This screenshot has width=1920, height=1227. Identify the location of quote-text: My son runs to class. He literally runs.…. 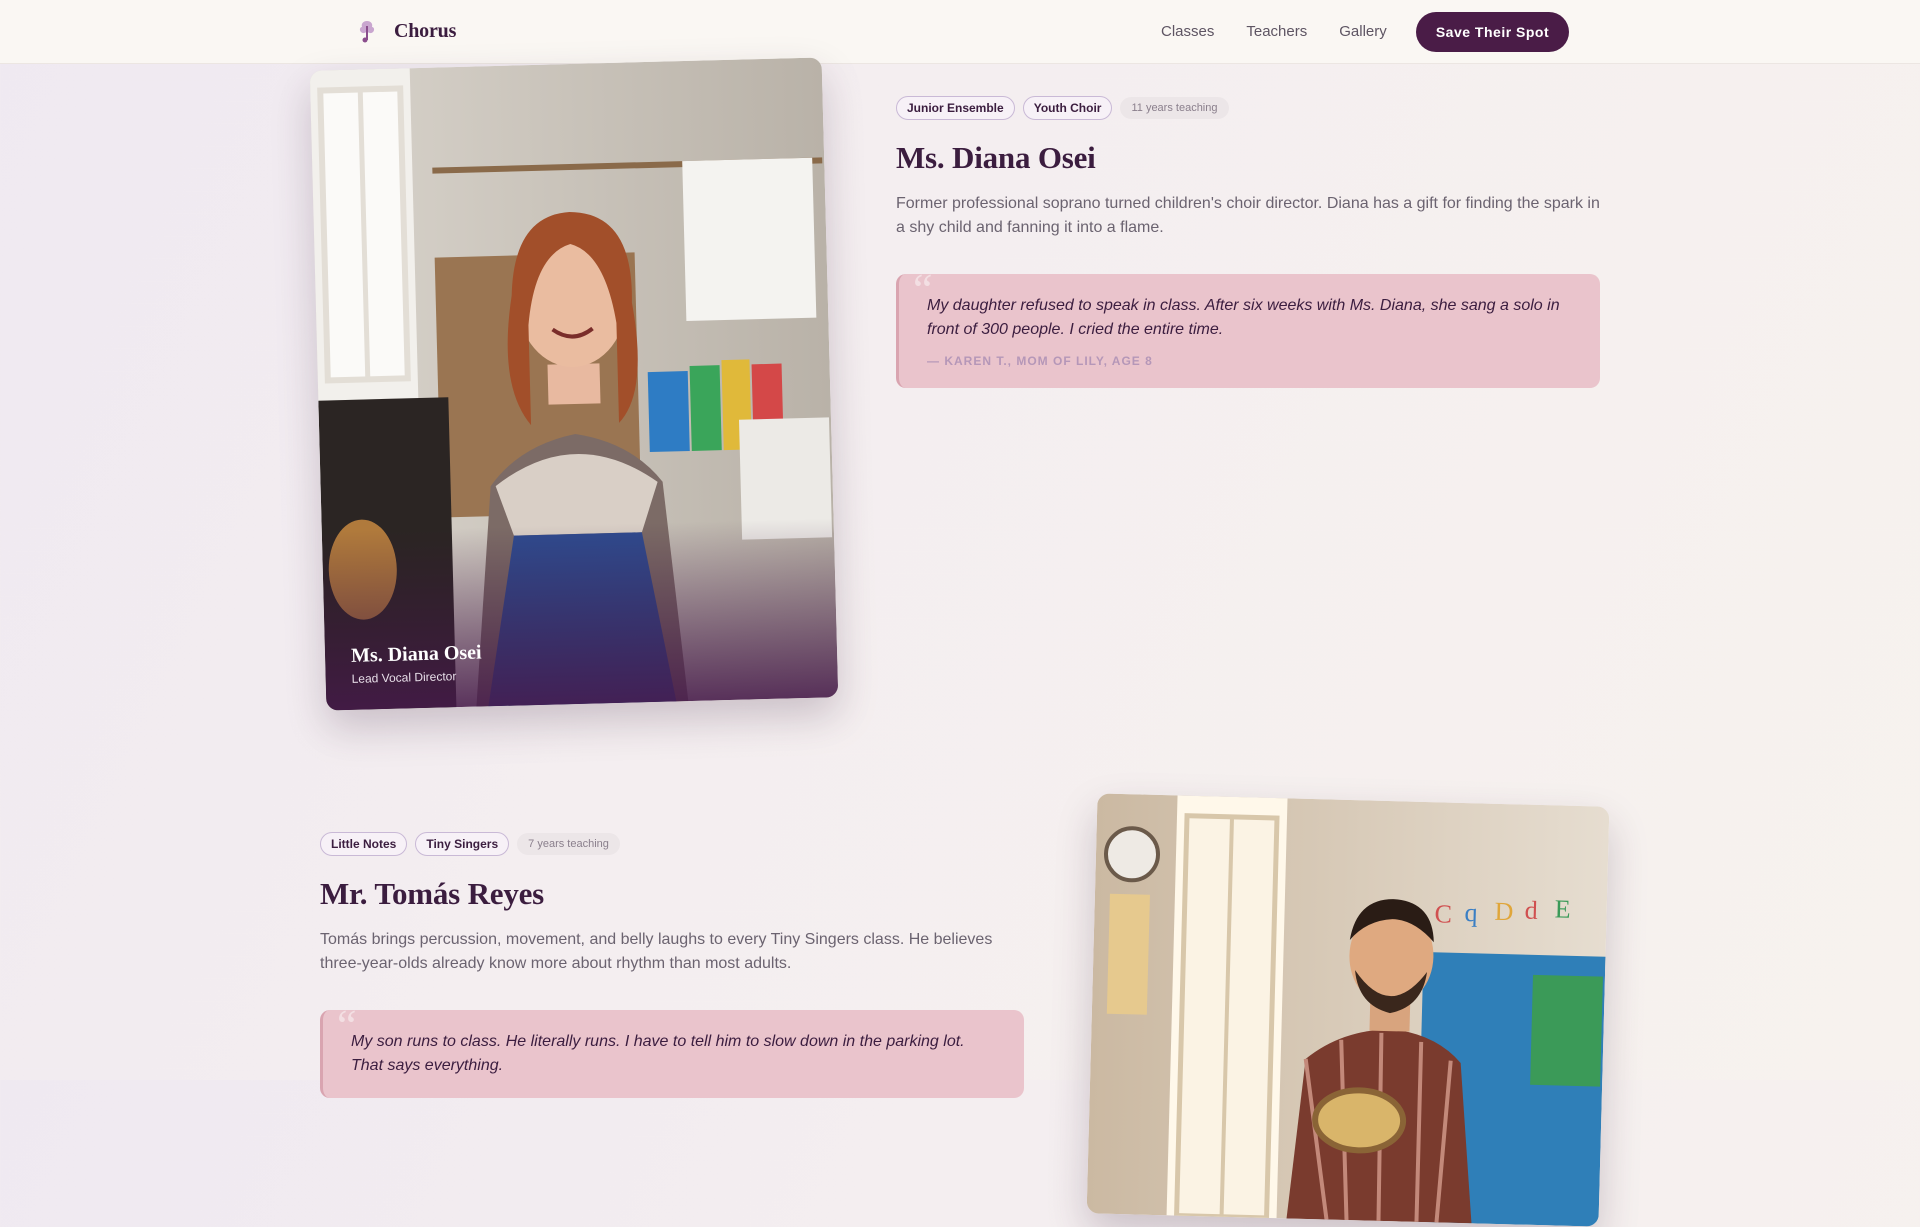
(658, 1053).